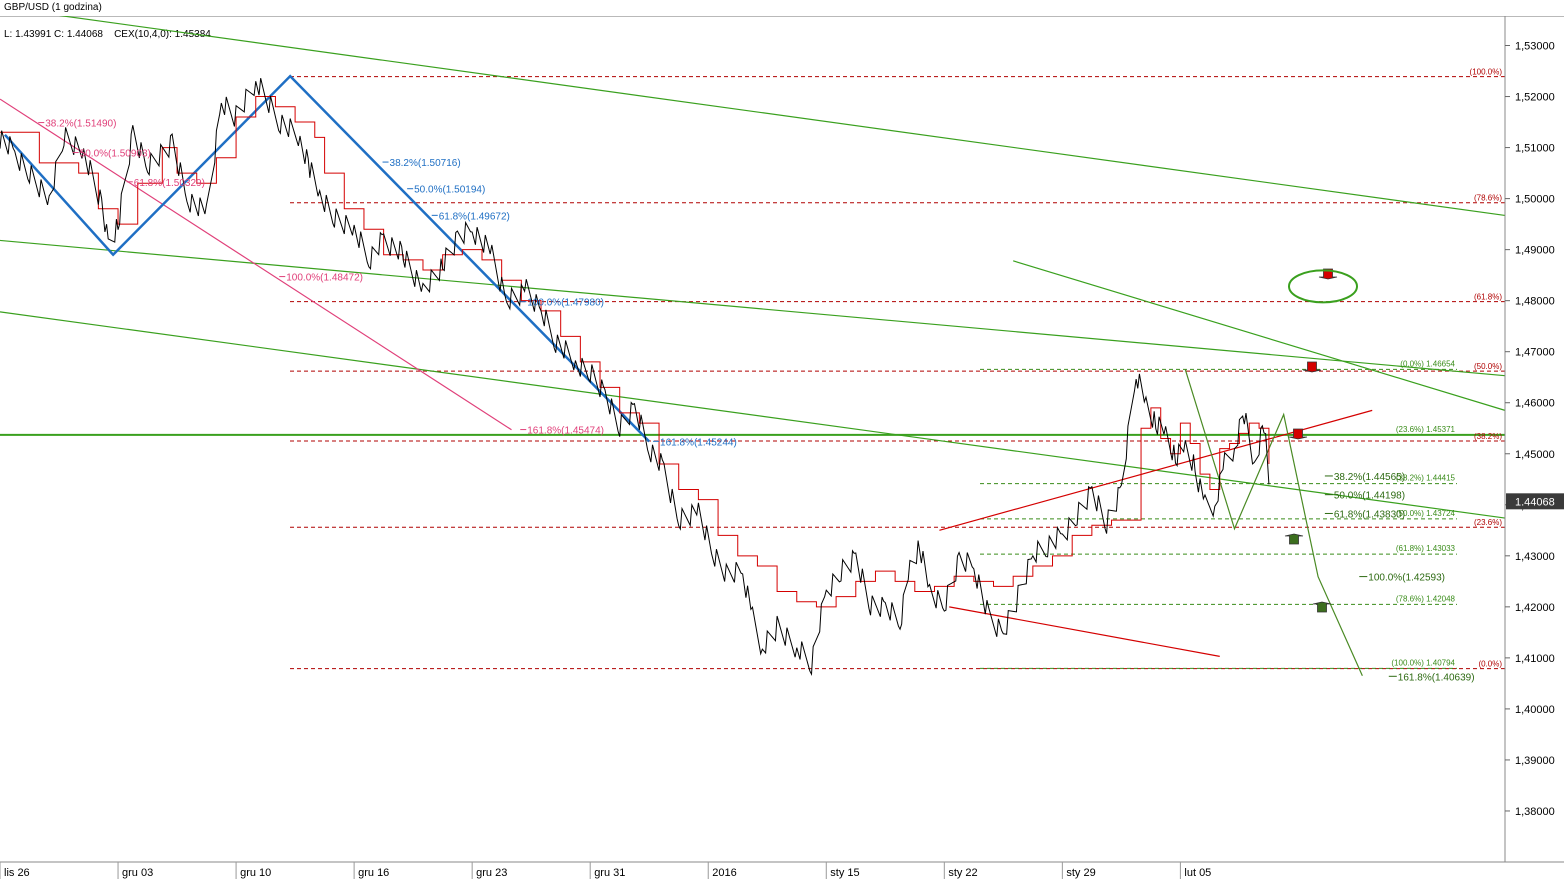 This screenshot has width=1564, height=879. What do you see at coordinates (449, 190) in the screenshot?
I see `fib-blue-label: 50.0%(1.50194)` at bounding box center [449, 190].